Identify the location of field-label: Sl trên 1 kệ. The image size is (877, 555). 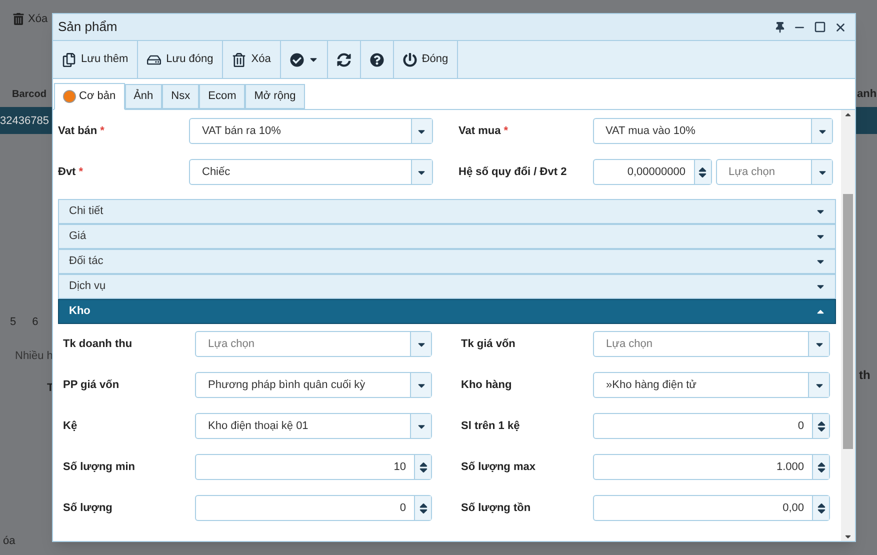
(491, 426).